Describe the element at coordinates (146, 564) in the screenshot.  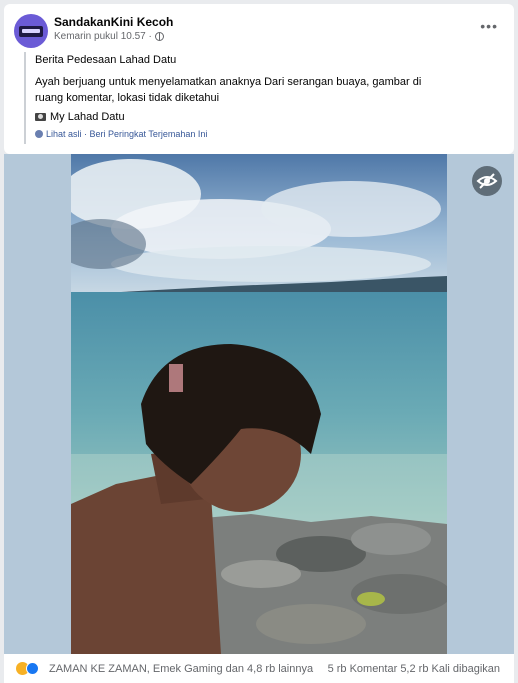
I see `person-body` at that location.